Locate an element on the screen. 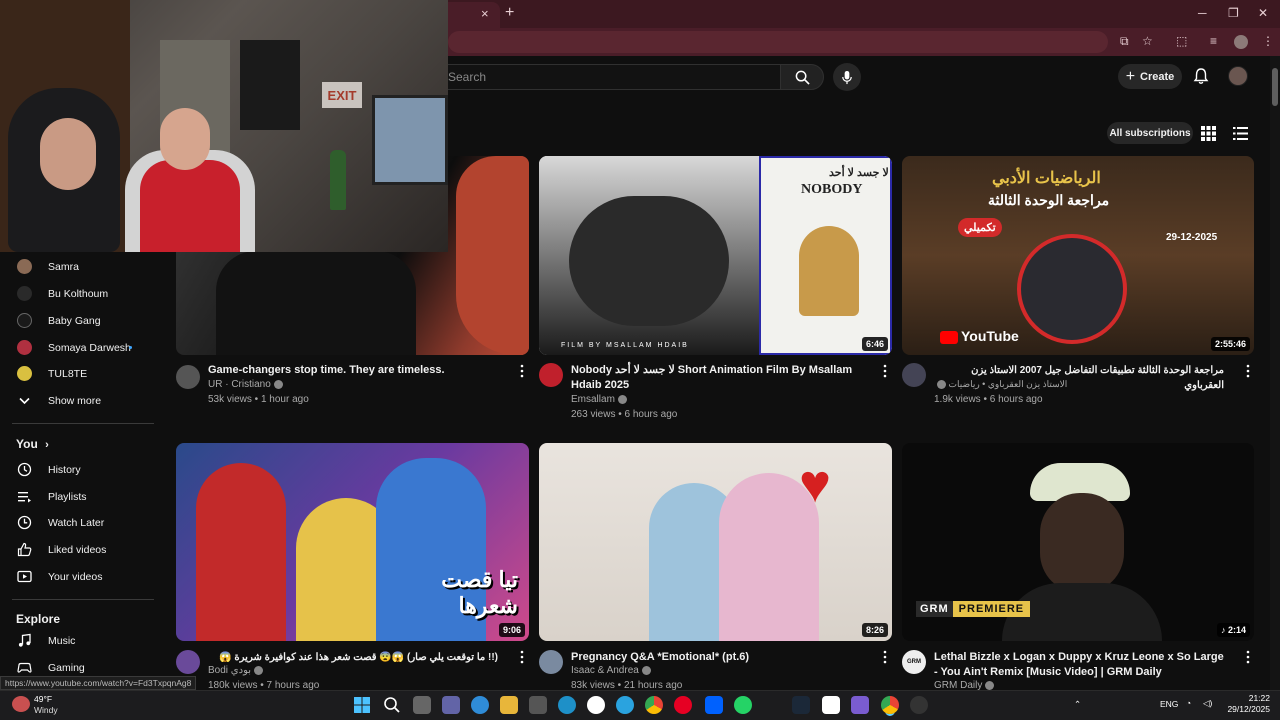 Image resolution: width=1280 pixels, height=720 pixels. chatgpt-icon is located at coordinates (596, 705).